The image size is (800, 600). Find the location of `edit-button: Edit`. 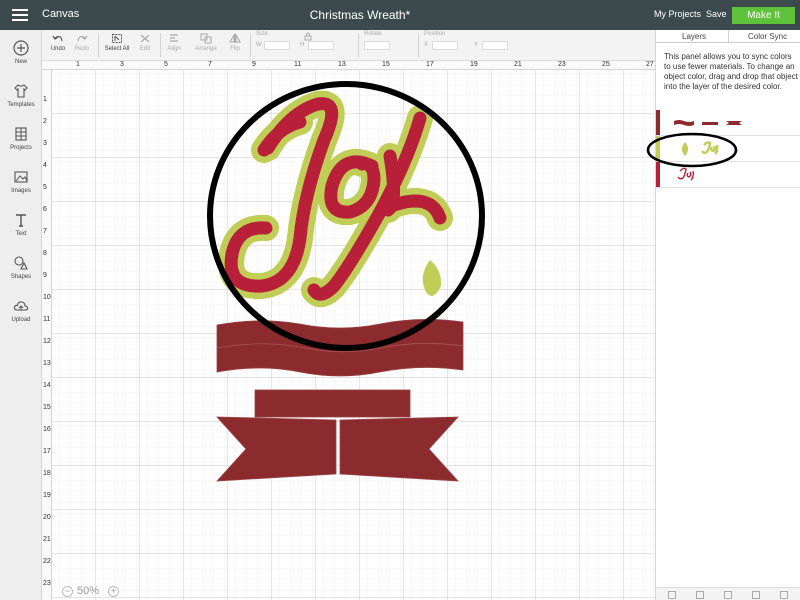

edit-button: Edit is located at coordinates (145, 42).